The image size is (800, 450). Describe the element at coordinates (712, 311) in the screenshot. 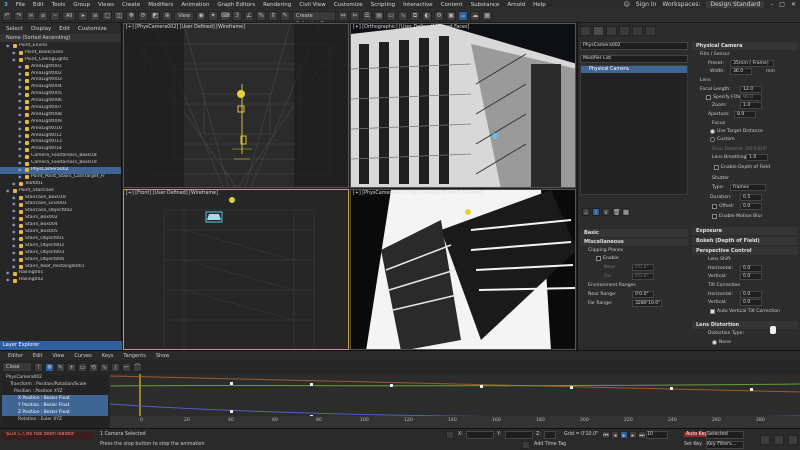

I see `auto-tilt-checkbox` at that location.